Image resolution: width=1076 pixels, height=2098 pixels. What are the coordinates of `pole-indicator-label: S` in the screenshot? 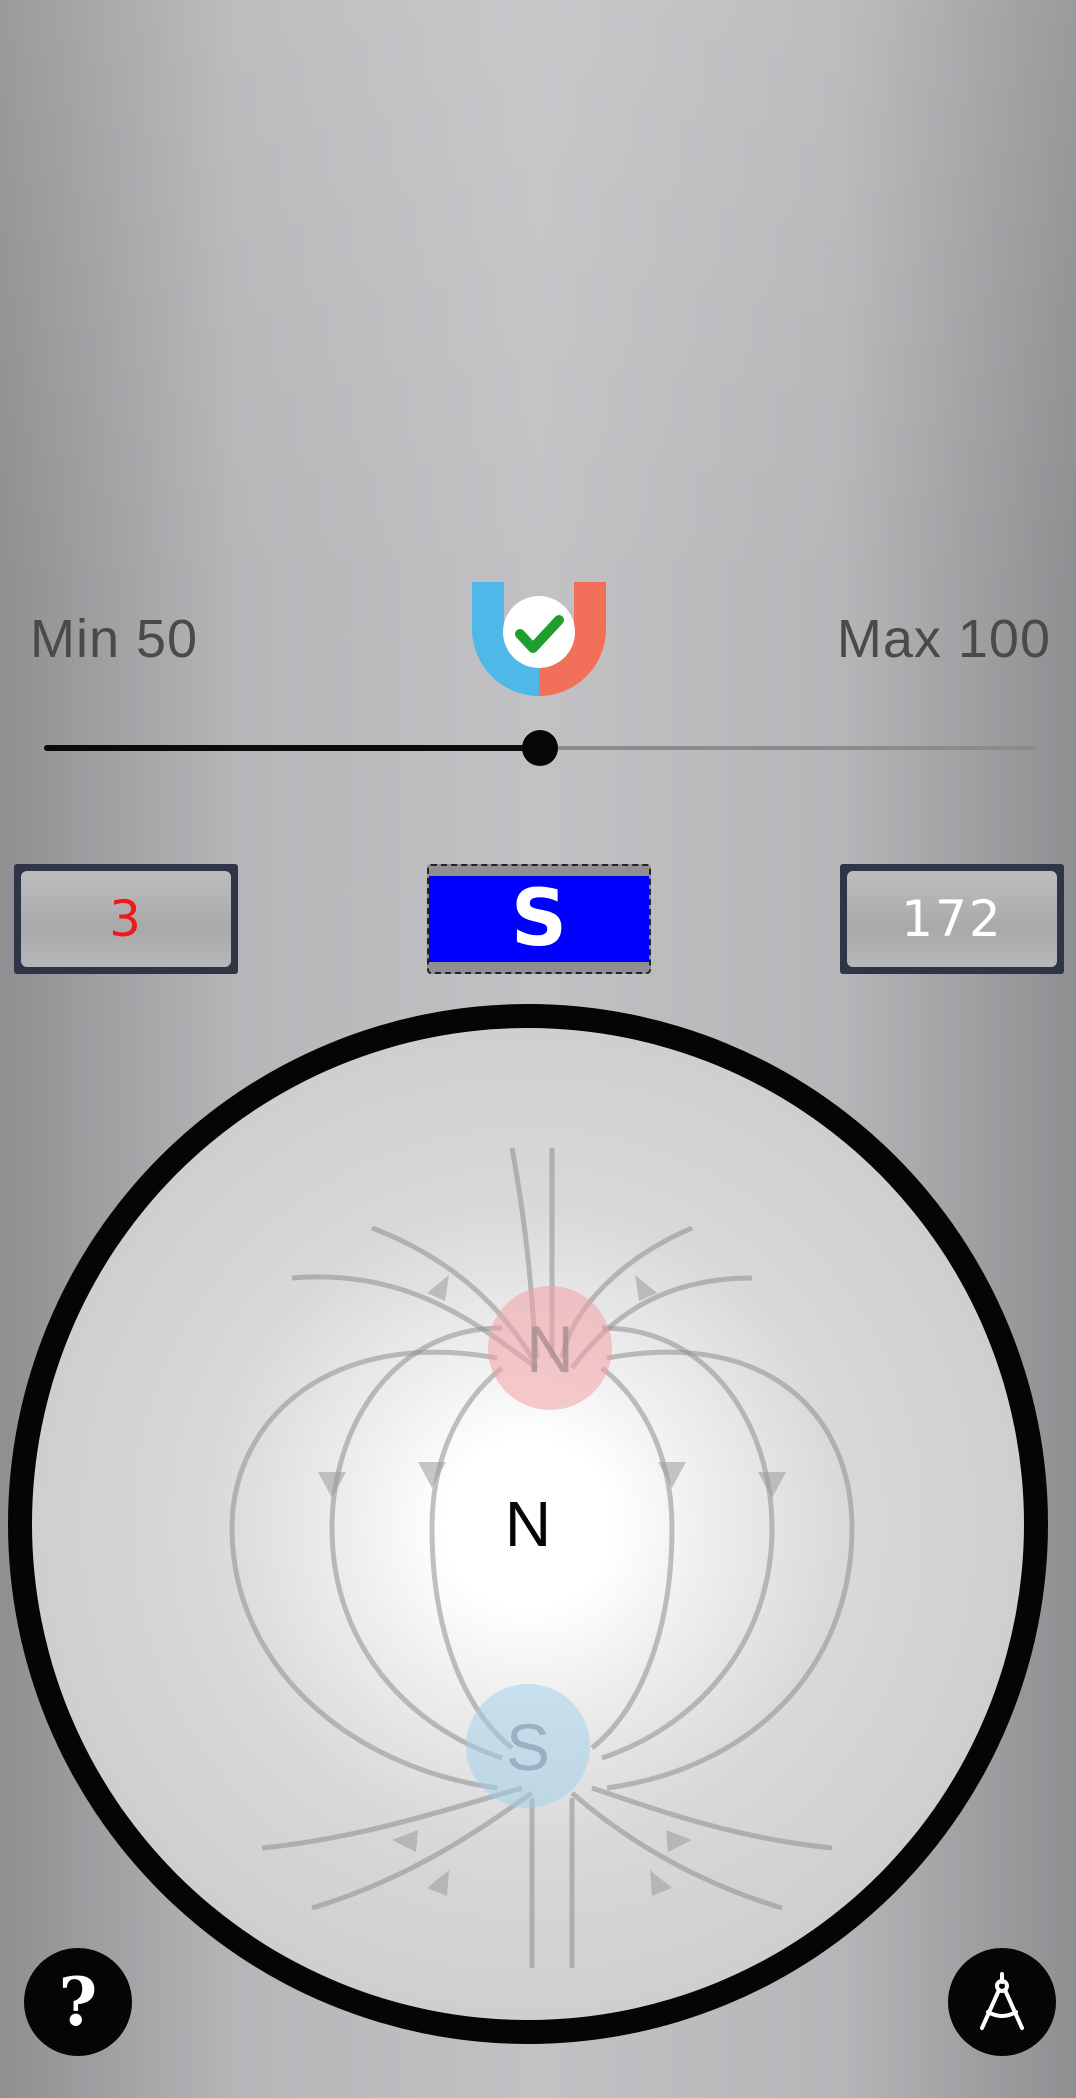 It's located at (539, 919).